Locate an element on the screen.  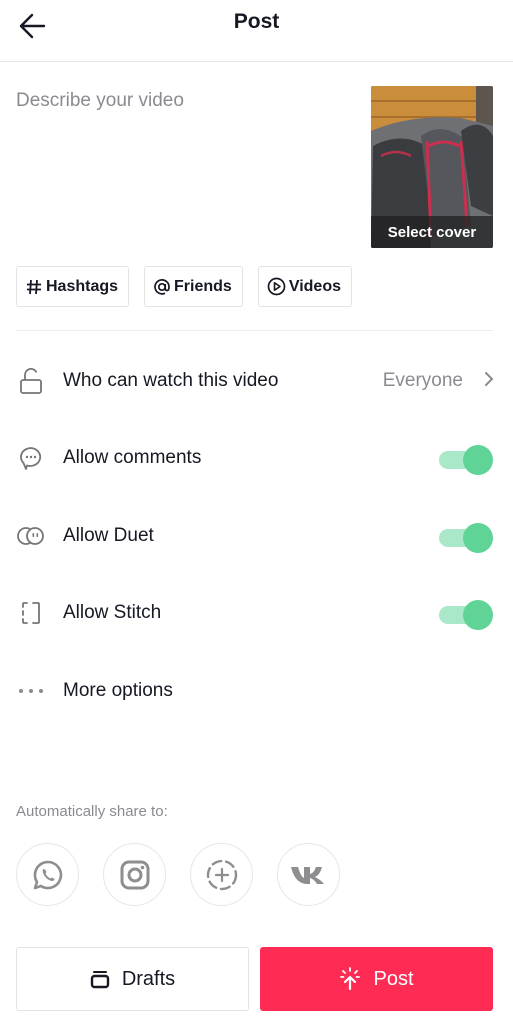
privacy-row: Who can watch this video Everyone is located at coordinates (256, 381).